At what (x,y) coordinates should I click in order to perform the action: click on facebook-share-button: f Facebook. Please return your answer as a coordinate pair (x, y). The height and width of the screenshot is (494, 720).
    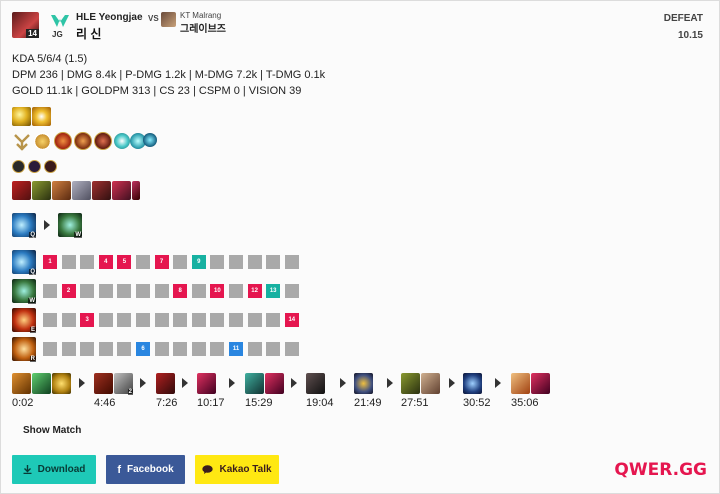
    Looking at the image, I should click on (145, 469).